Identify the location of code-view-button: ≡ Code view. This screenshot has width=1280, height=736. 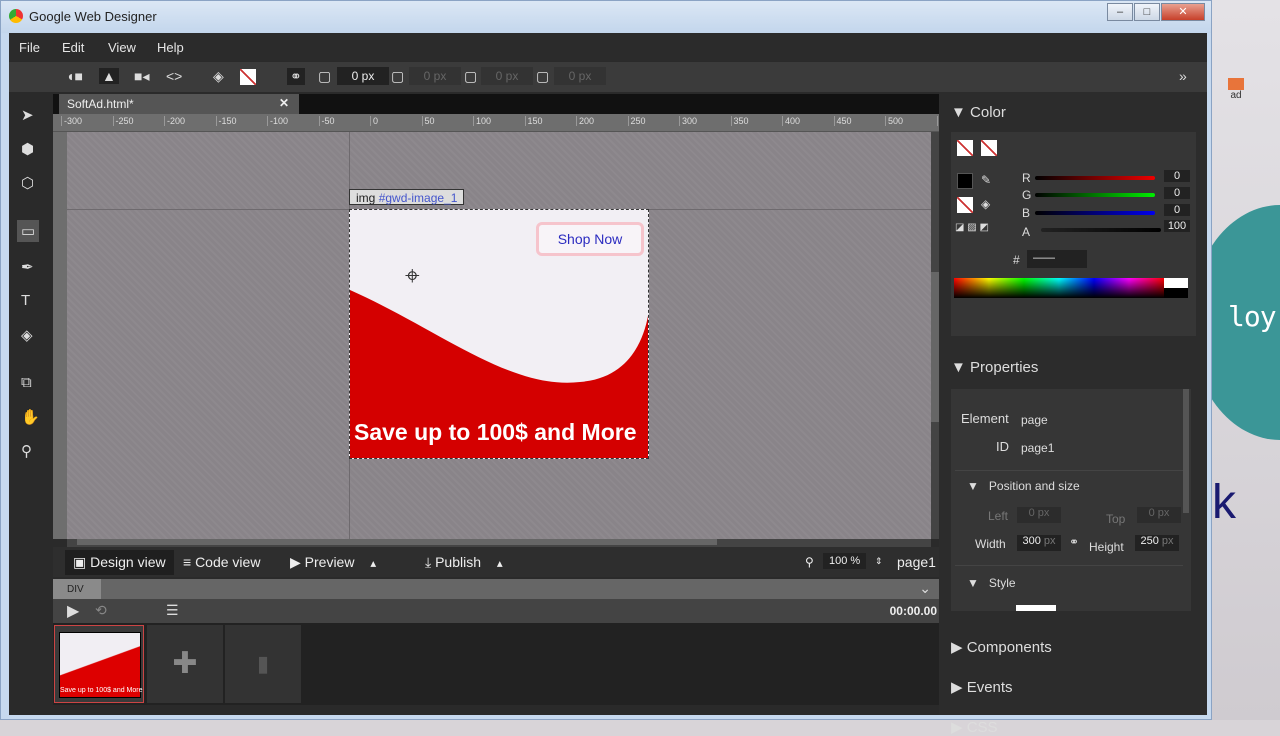
(221, 562).